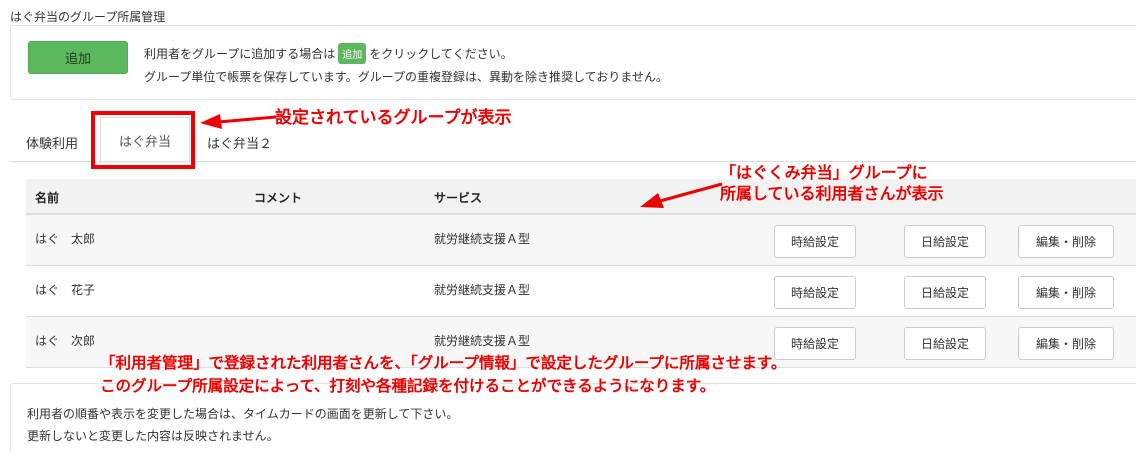  What do you see at coordinates (153, 436) in the screenshot?
I see `note-line-2: 更新しないと変更した内容は反映されません。` at bounding box center [153, 436].